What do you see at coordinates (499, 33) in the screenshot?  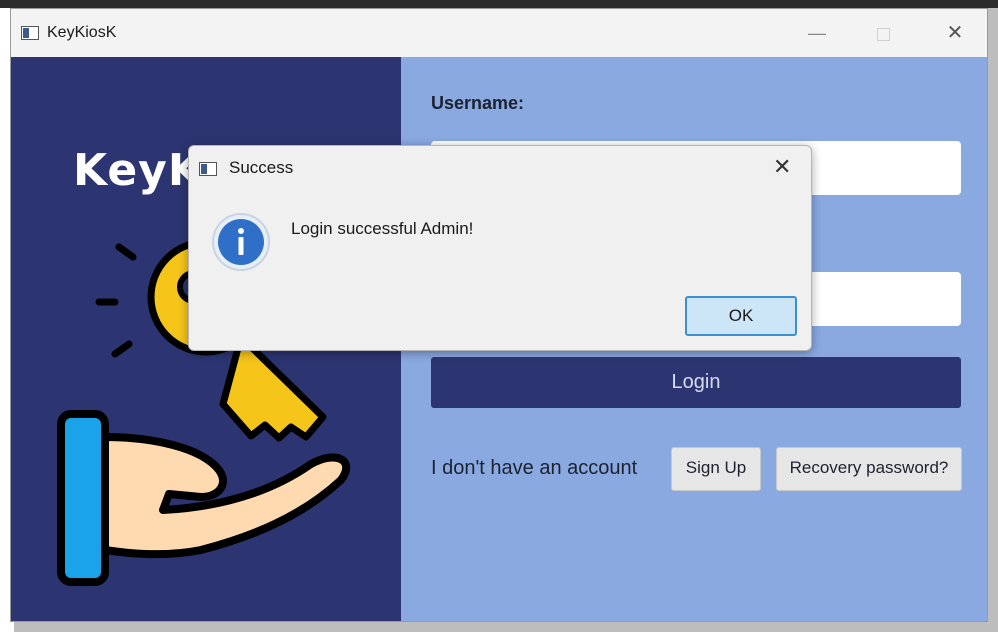 I see `title-bar: KeyKiosK — ✕` at bounding box center [499, 33].